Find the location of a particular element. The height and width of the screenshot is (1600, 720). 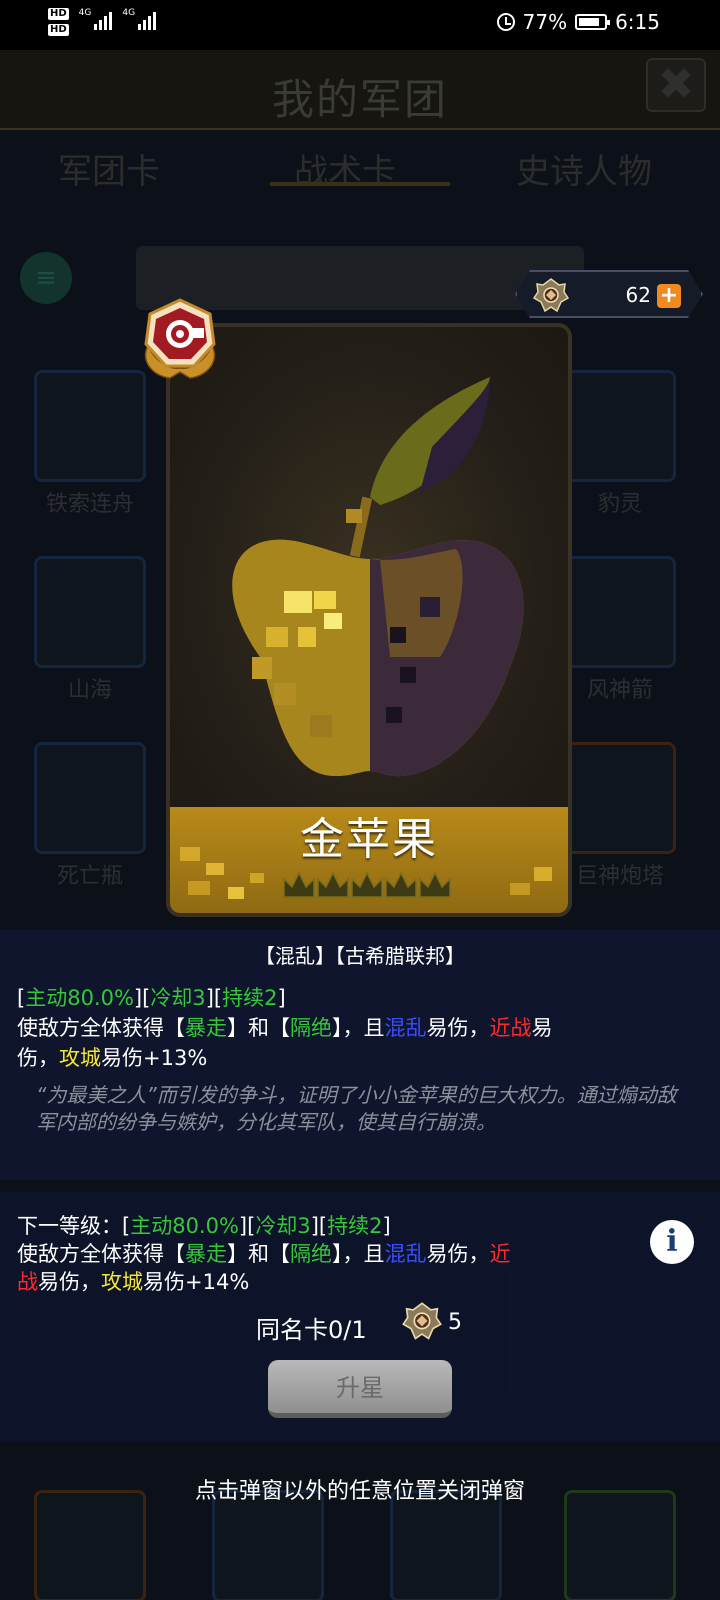

page-title: 我的军团 is located at coordinates (359, 99).